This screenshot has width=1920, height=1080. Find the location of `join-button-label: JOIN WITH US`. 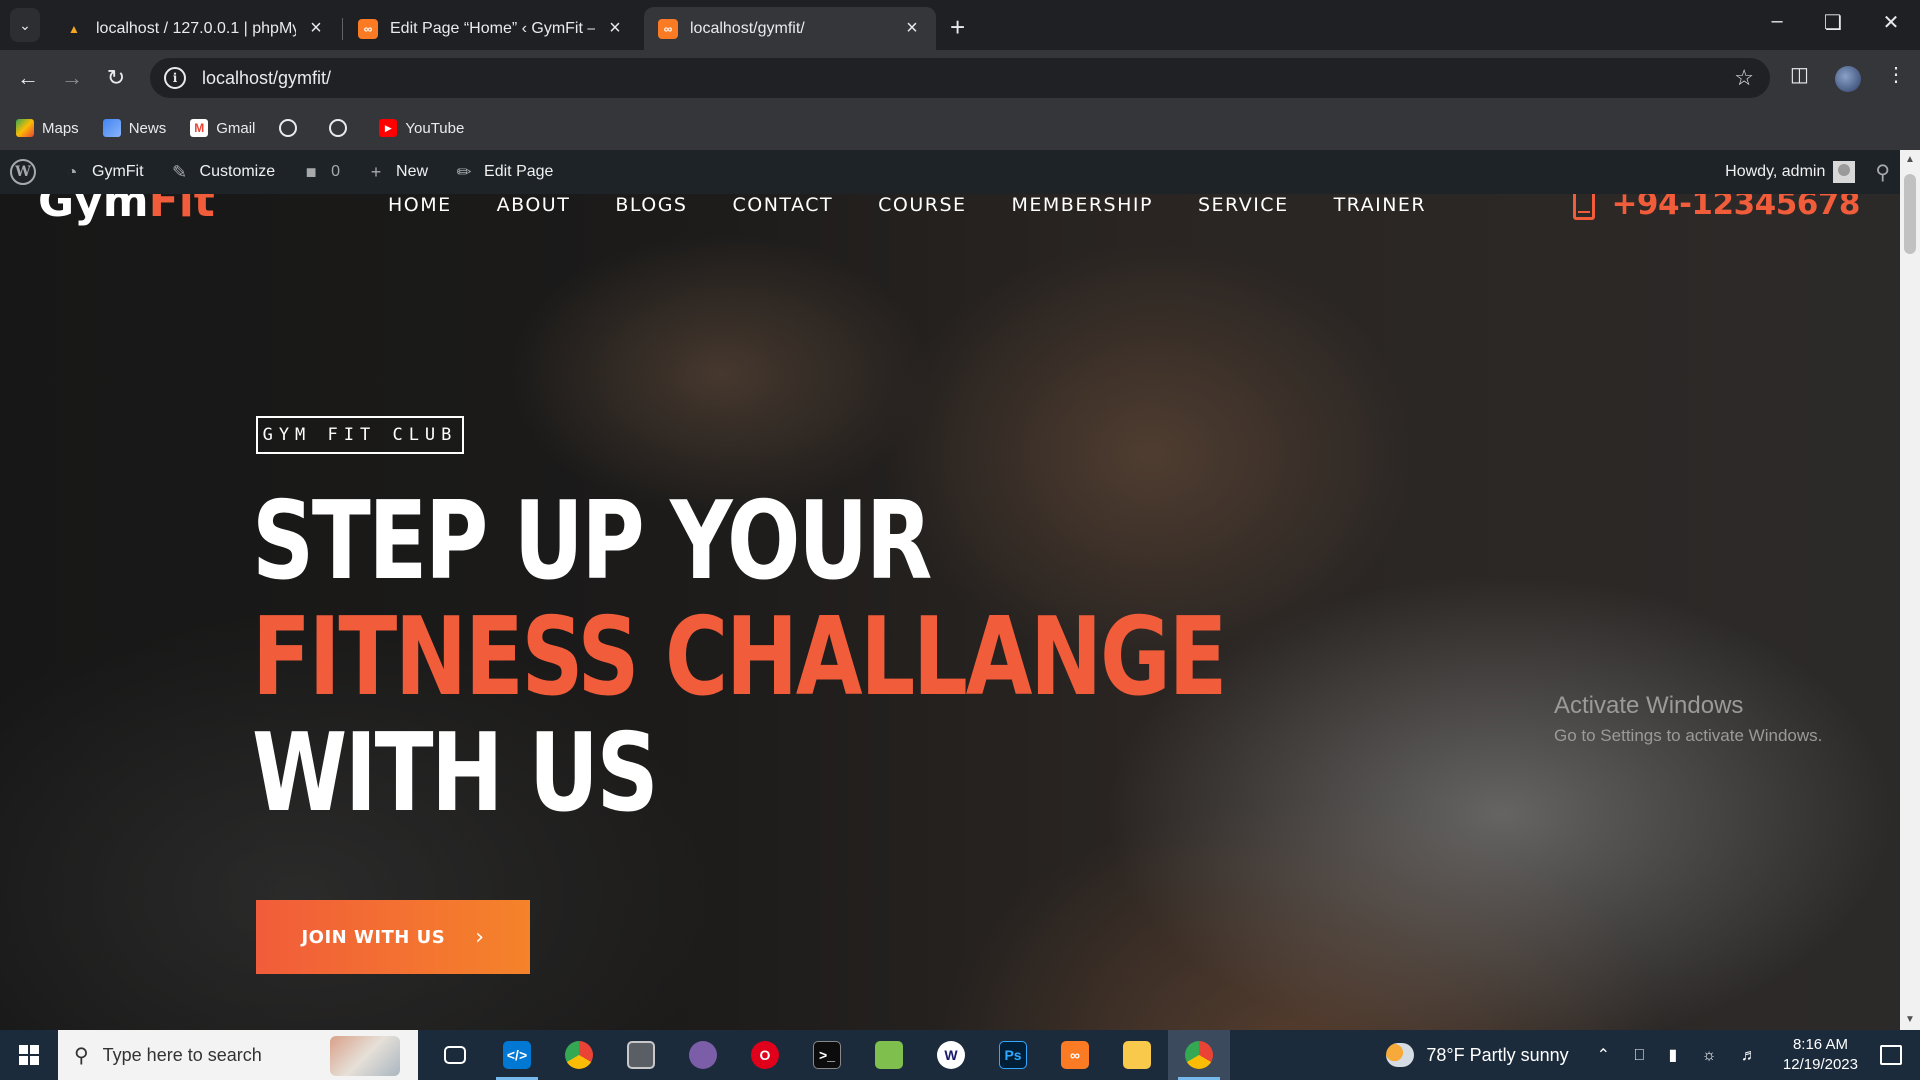

join-button-label: JOIN WITH US is located at coordinates (373, 937).